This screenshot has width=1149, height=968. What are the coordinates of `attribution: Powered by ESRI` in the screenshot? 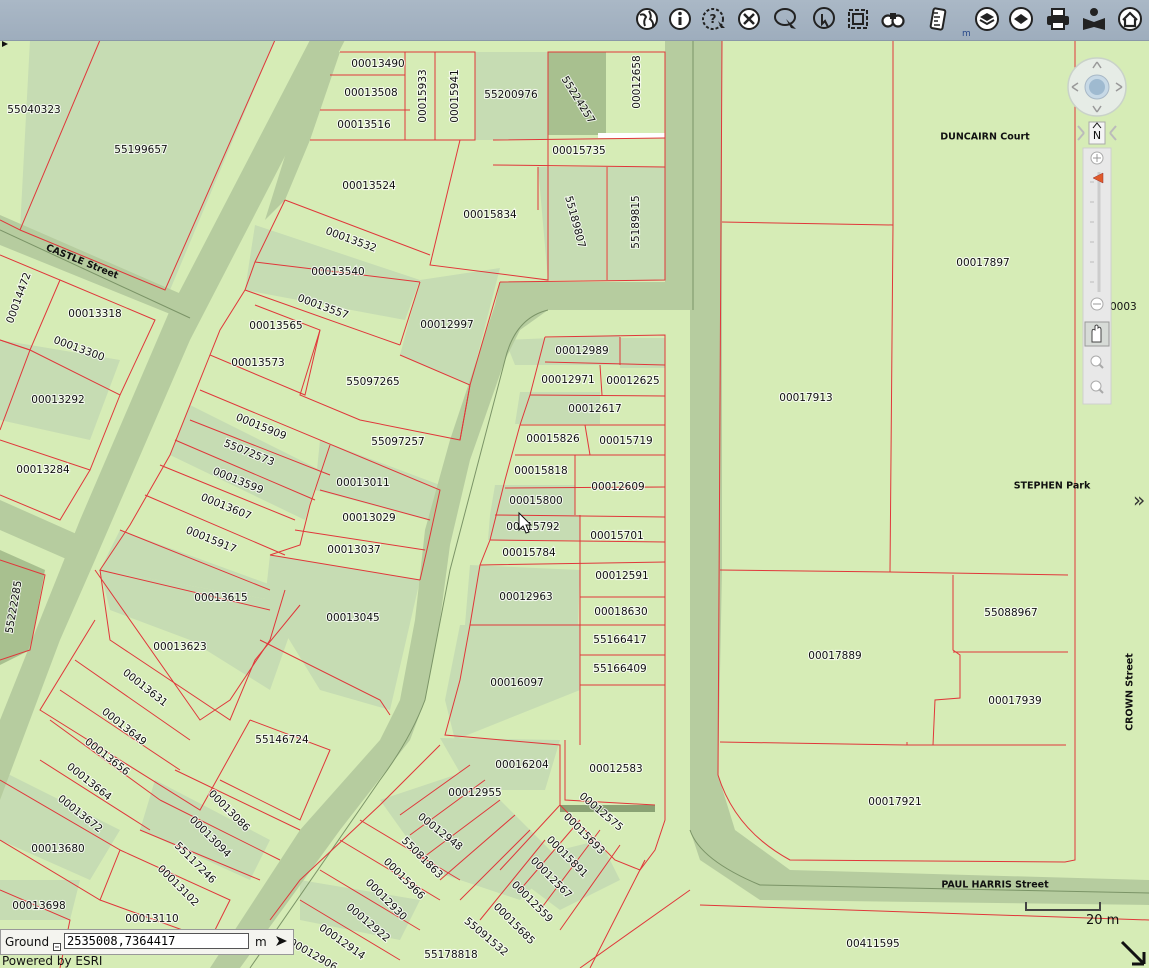 It's located at (52, 961).